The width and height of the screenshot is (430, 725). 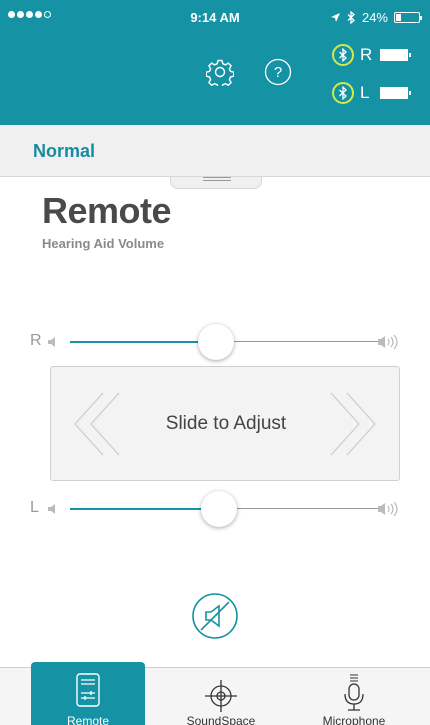 What do you see at coordinates (395, 93) in the screenshot?
I see `left-battery-icon` at bounding box center [395, 93].